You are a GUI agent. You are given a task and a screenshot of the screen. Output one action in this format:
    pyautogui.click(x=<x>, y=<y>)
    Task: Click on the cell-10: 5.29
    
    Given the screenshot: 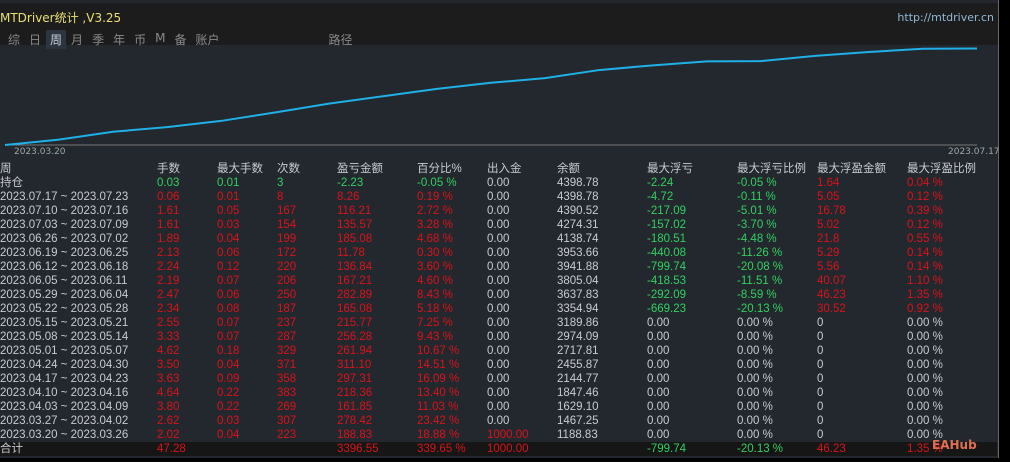 What is the action you would take?
    pyautogui.click(x=828, y=253)
    